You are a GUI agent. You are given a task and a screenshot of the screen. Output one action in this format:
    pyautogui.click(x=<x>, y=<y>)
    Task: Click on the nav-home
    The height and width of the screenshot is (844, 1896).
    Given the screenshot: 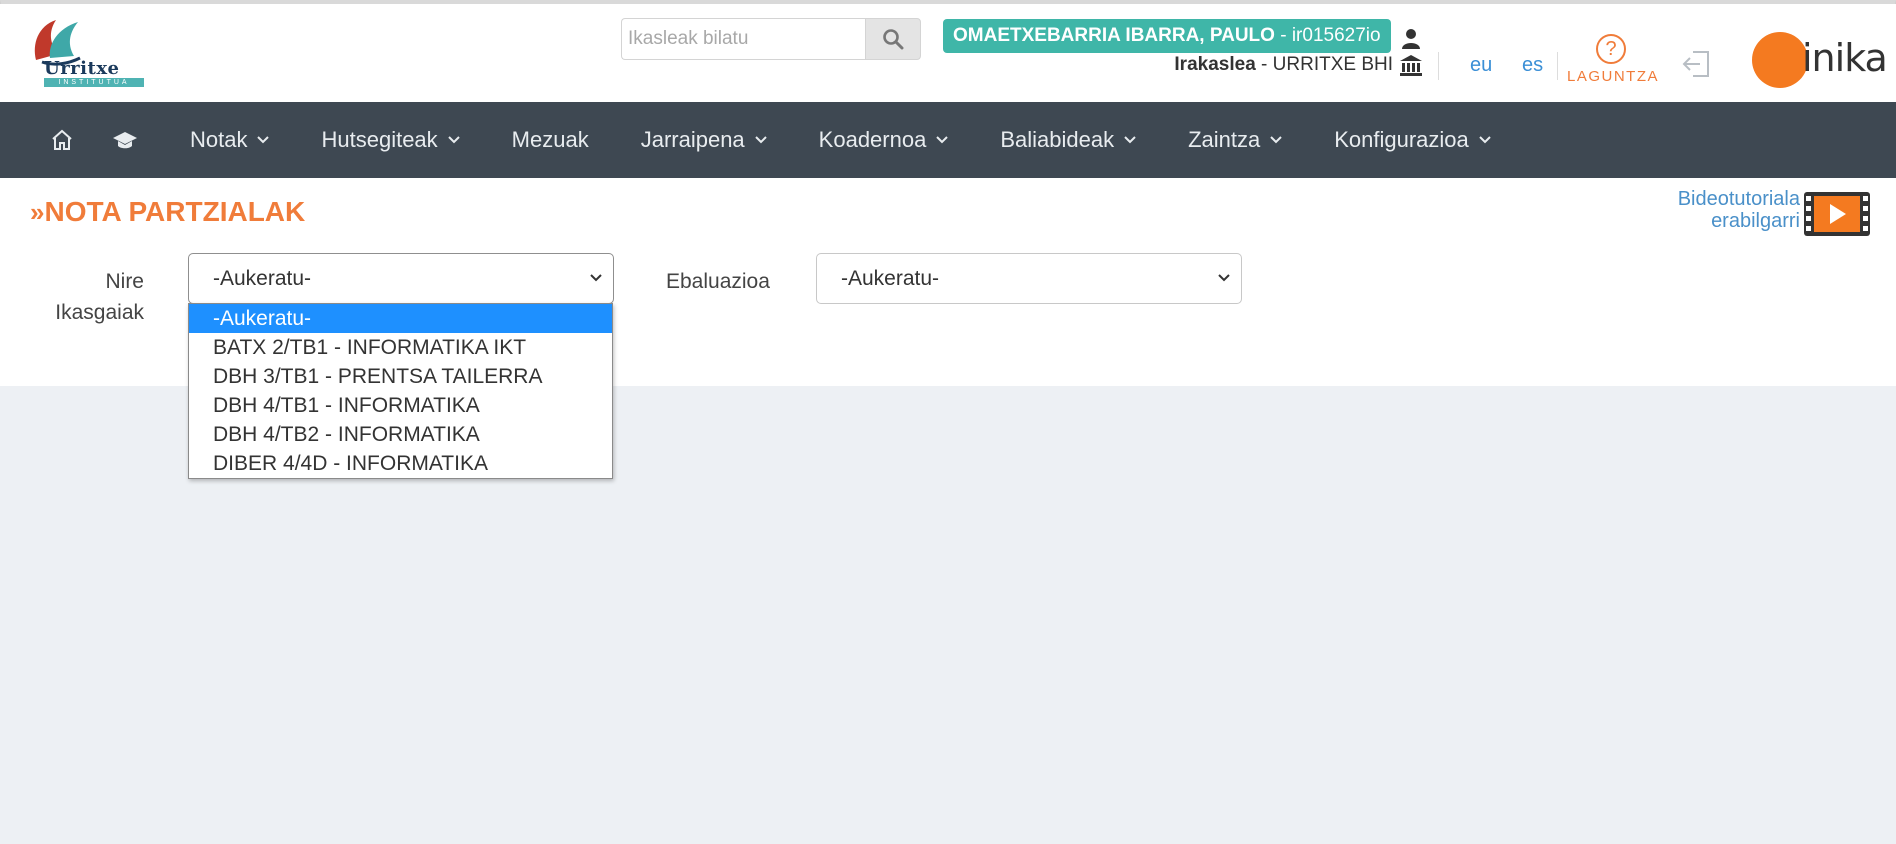 What is the action you would take?
    pyautogui.click(x=71, y=140)
    